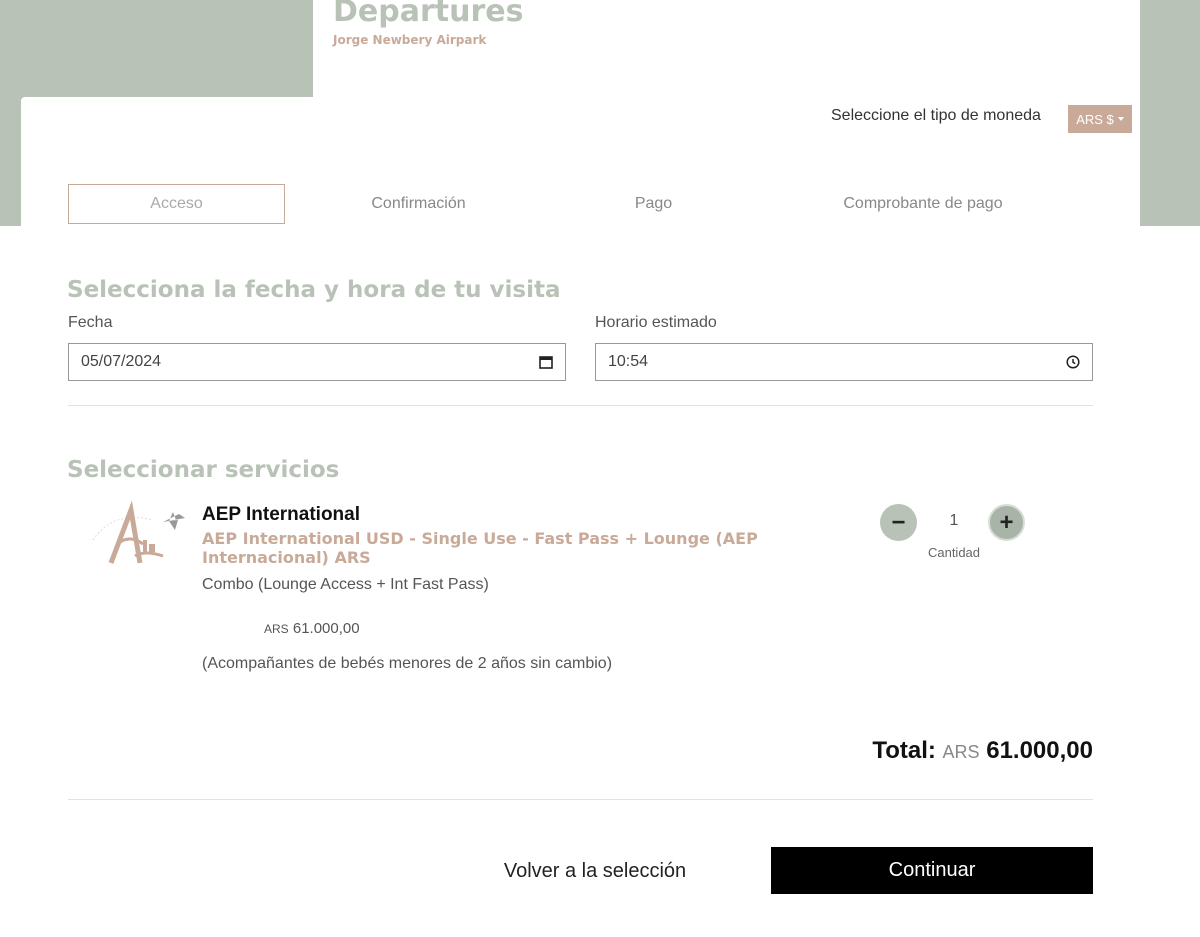 This screenshot has height=937, width=1200. Describe the element at coordinates (546, 362) in the screenshot. I see `calendar-icon` at that location.